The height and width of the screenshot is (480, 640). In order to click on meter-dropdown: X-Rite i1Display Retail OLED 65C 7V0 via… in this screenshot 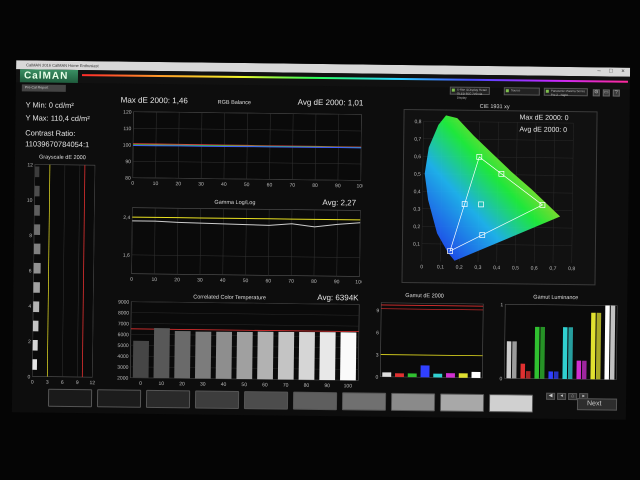, I will do `click(469, 93)`.